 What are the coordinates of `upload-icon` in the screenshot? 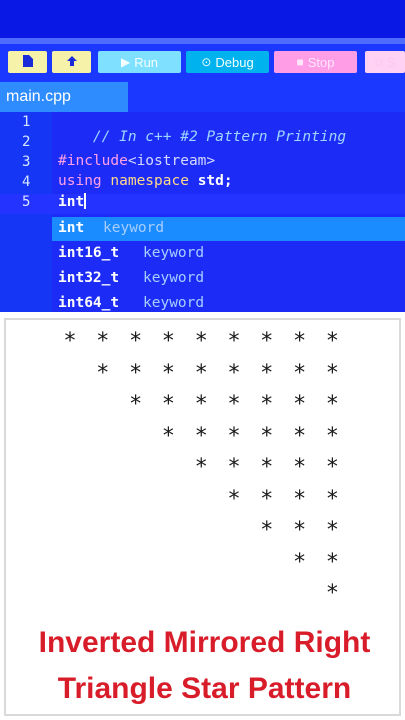 It's located at (72, 62).